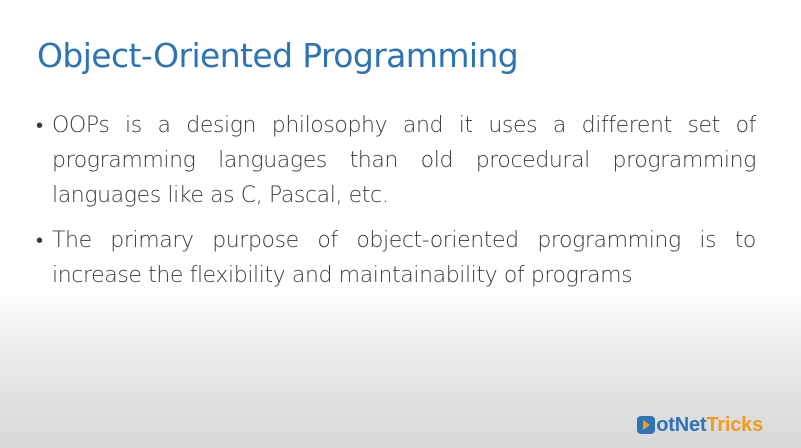 The width and height of the screenshot is (801, 448). What do you see at coordinates (734, 424) in the screenshot?
I see `logo-text-tricks: Tricks` at bounding box center [734, 424].